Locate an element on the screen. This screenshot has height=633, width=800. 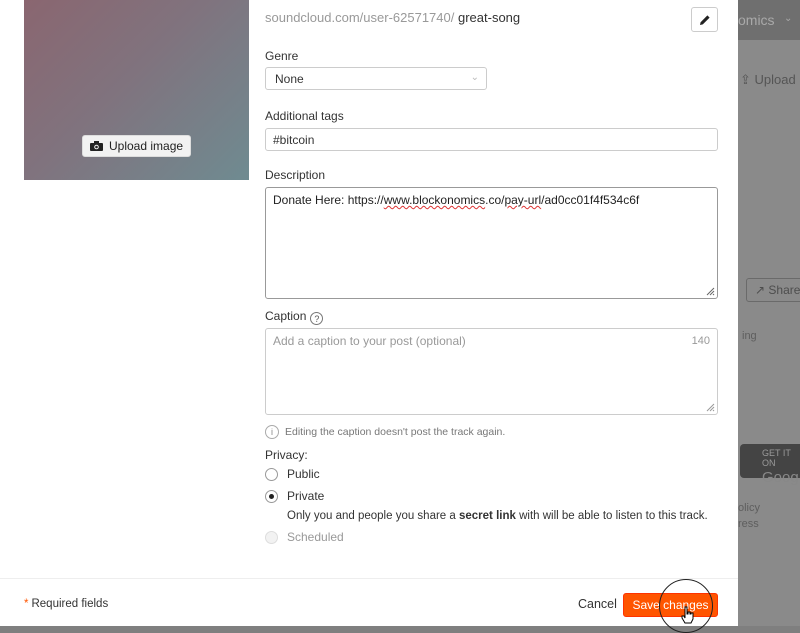
required-fields-text: Required fields is located at coordinates (70, 604).